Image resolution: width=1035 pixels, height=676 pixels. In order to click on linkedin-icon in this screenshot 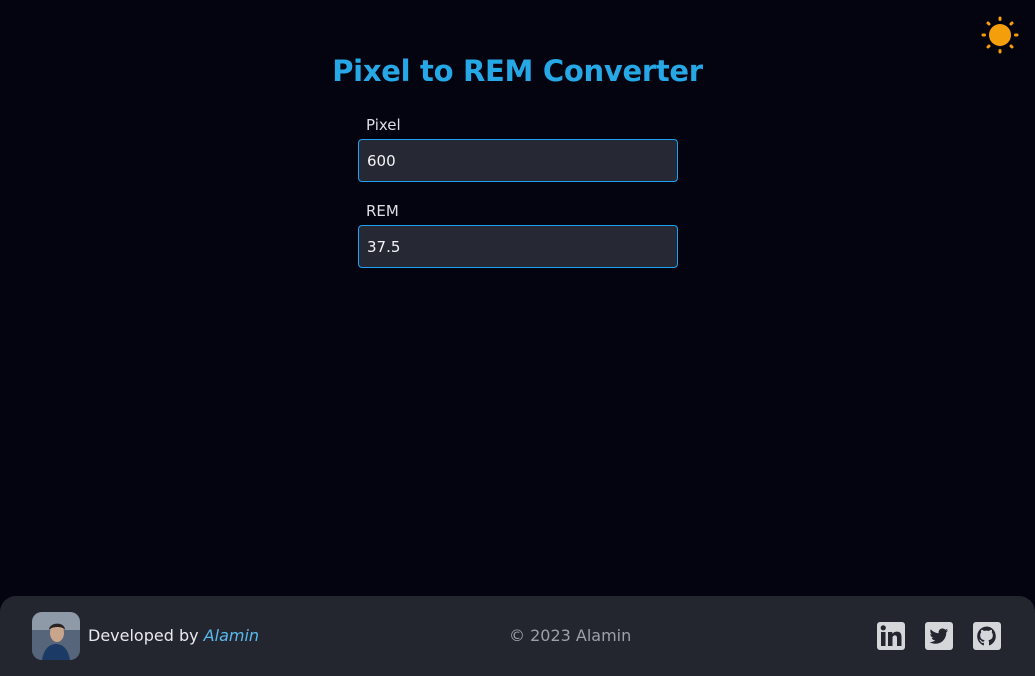, I will do `click(891, 636)`.